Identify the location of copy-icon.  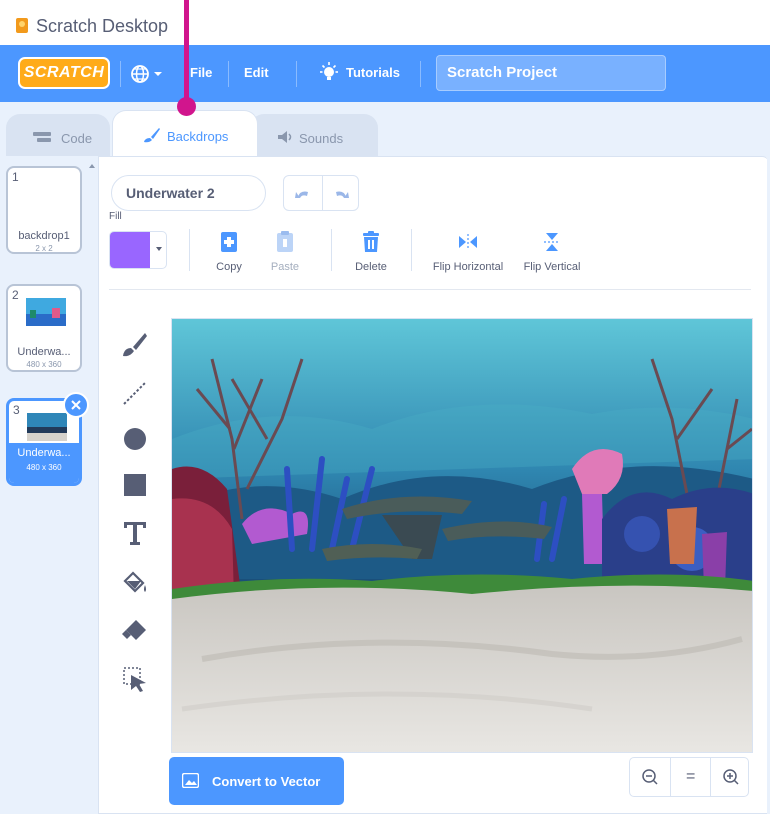
(229, 242).